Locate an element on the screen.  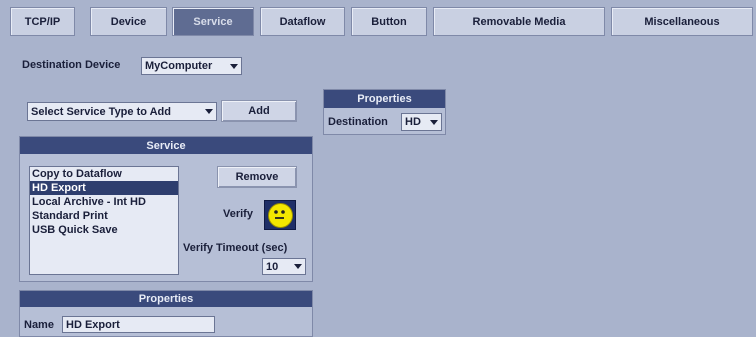
list-item: Local Archive - Int HD is located at coordinates (104, 202).